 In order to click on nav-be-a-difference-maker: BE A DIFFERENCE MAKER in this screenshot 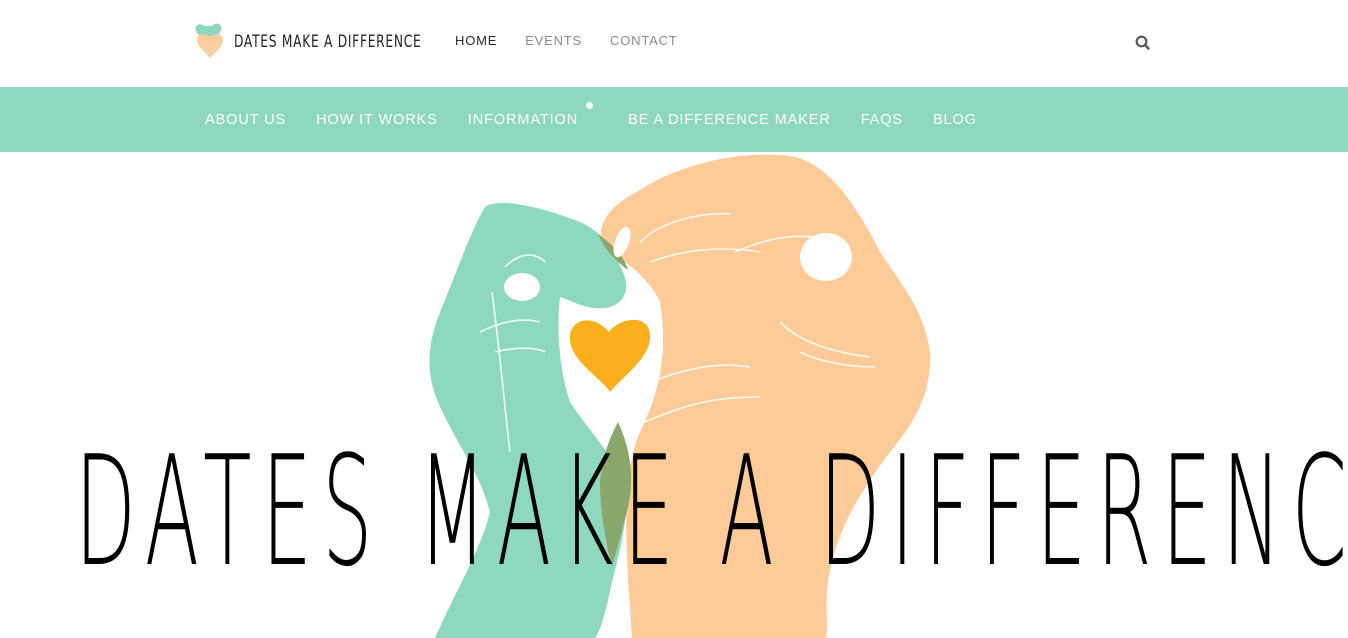, I will do `click(729, 120)`.